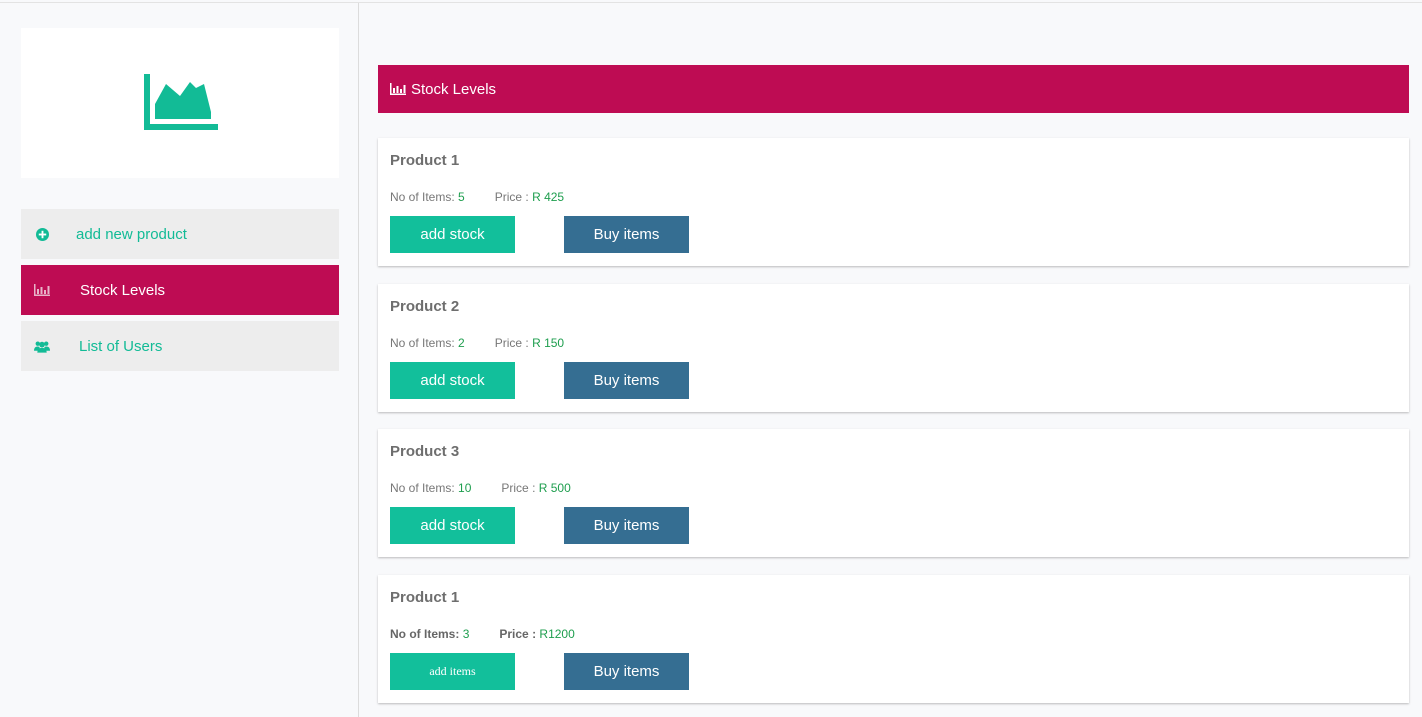  Describe the element at coordinates (123, 290) in the screenshot. I see `sidebar-item-label: Stock Levels` at that location.